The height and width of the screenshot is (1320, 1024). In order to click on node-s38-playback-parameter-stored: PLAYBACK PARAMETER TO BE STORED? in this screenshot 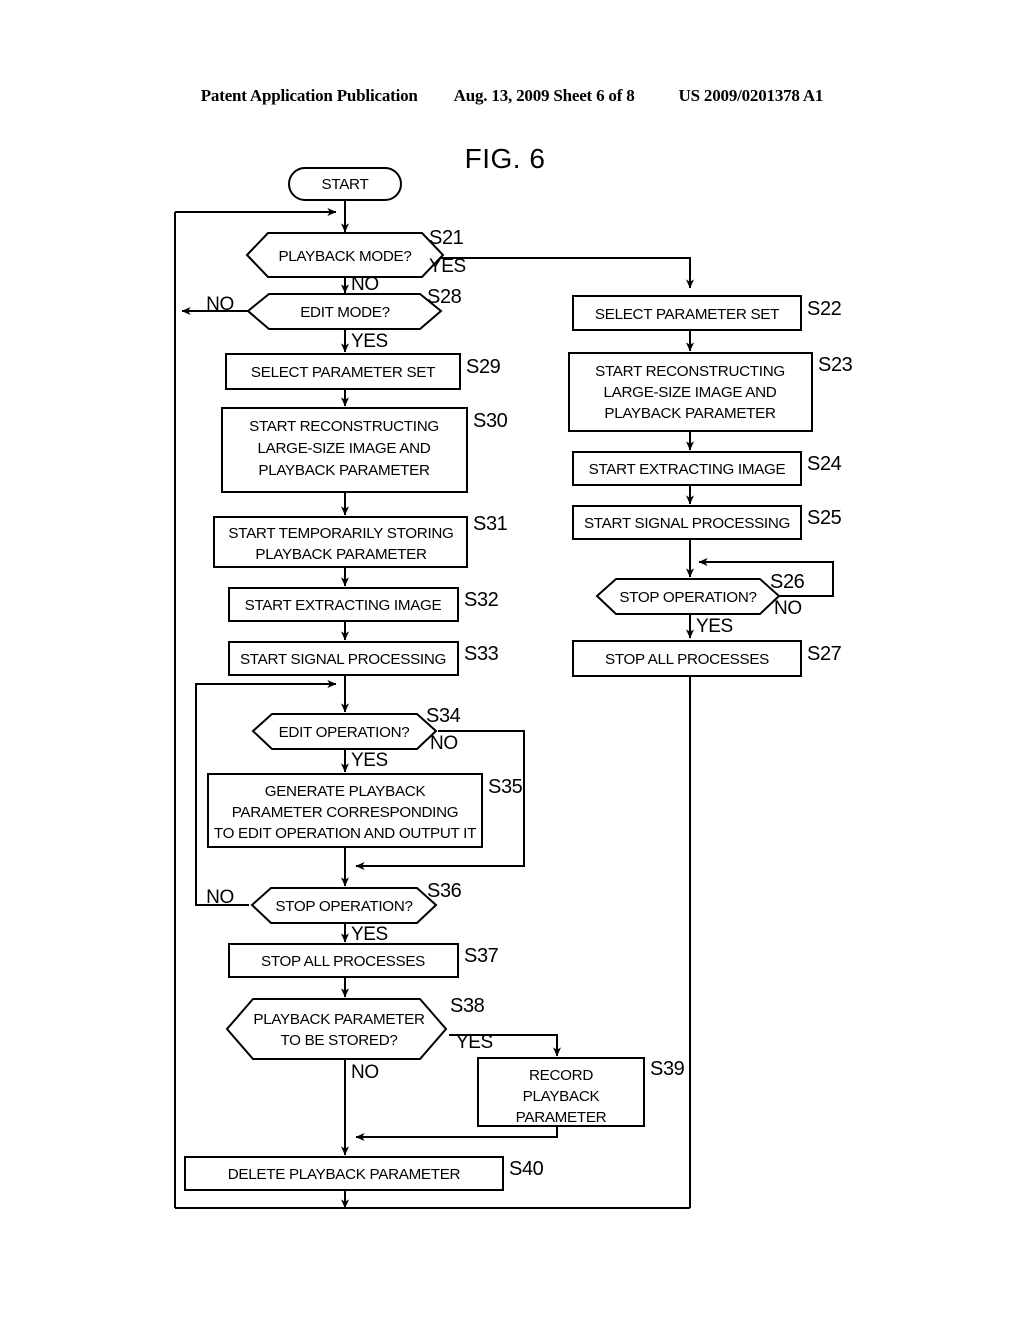, I will do `click(336, 1029)`.